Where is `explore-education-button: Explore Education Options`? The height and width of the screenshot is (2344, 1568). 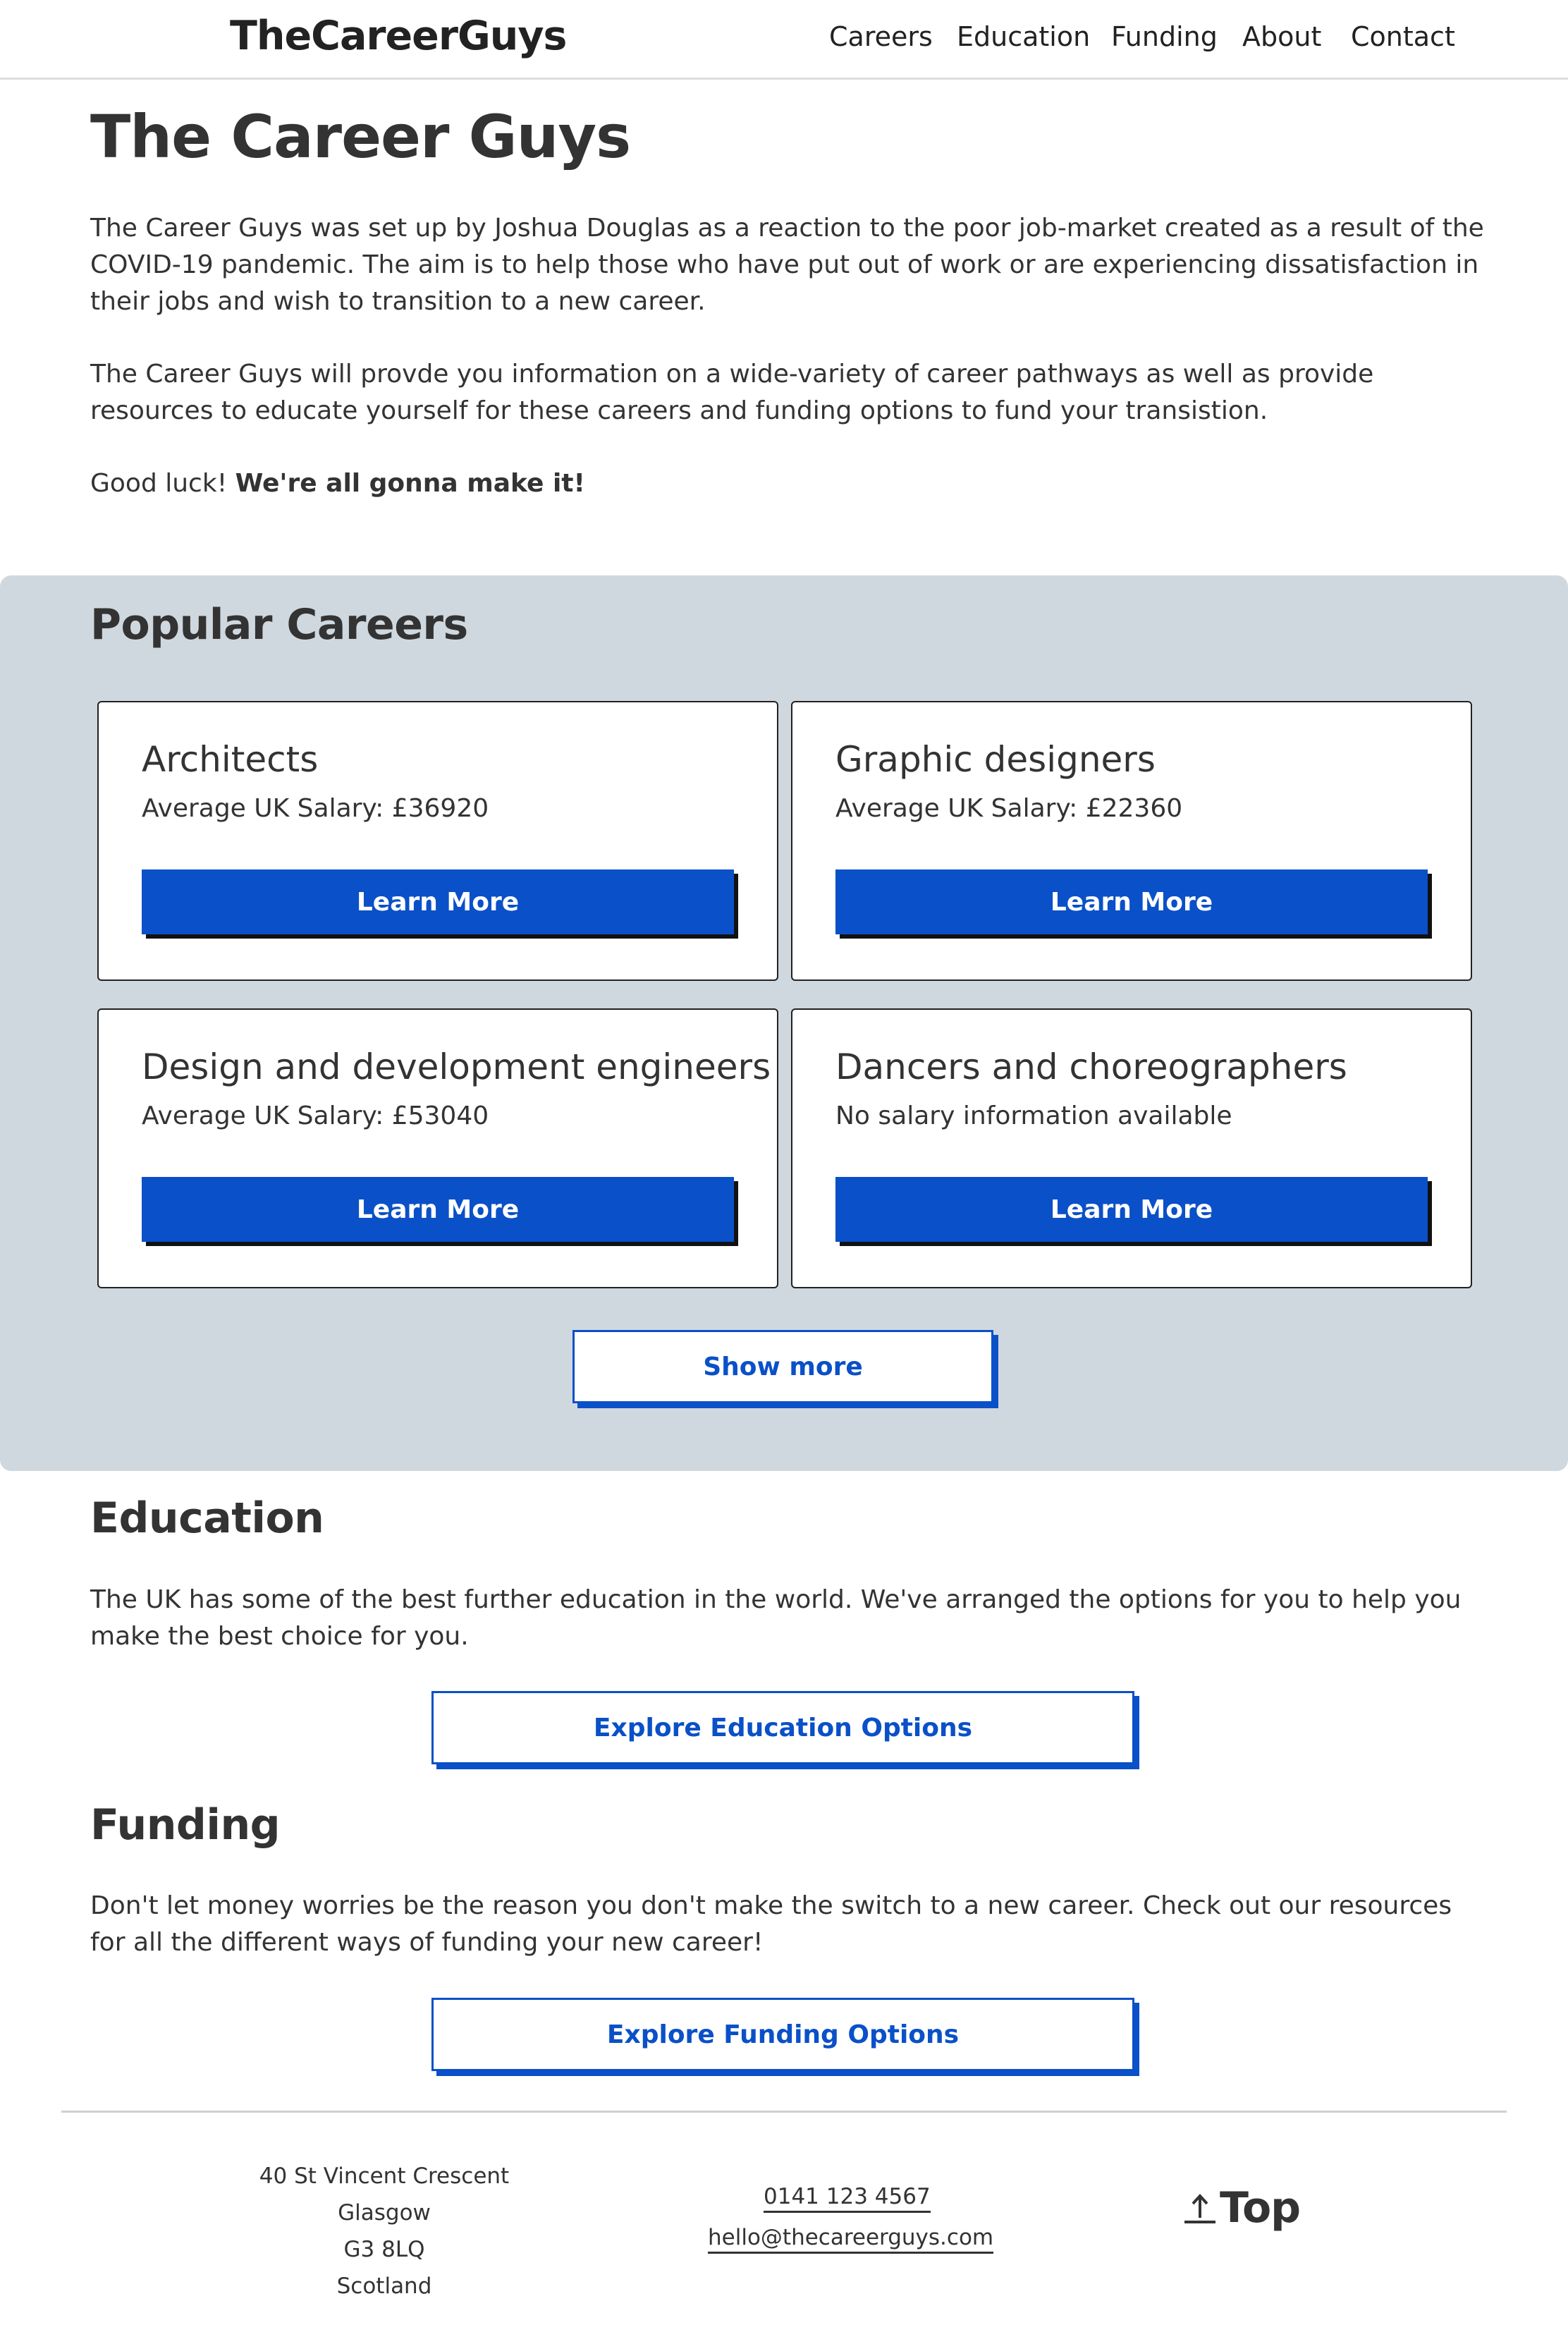 explore-education-button: Explore Education Options is located at coordinates (782, 1727).